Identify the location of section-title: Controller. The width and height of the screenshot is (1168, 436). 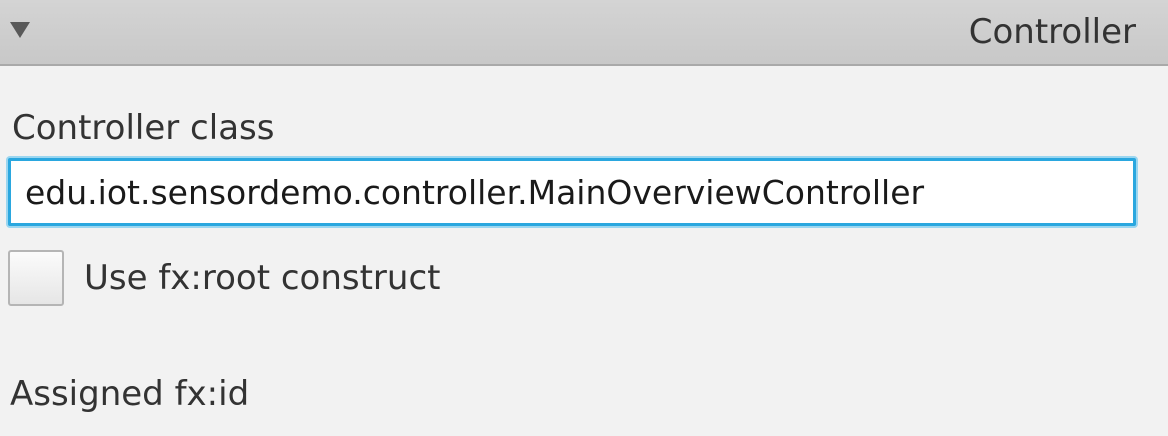
(1052, 32).